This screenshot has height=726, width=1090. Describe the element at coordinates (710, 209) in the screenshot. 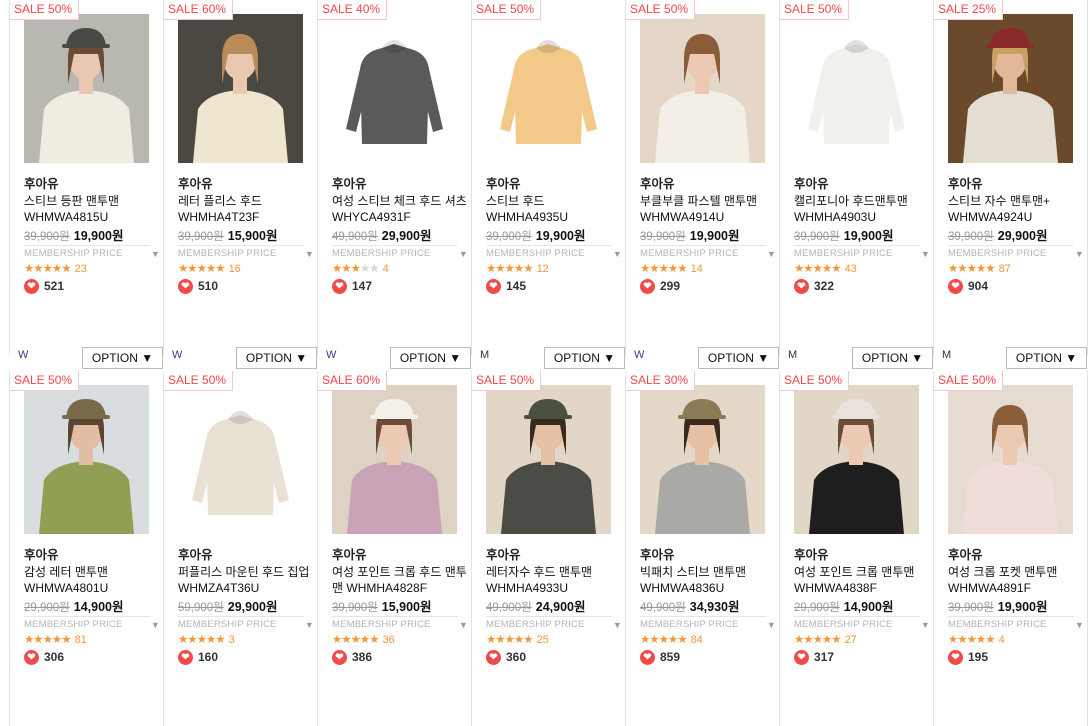

I see `product-name: 부클부클 파스텔 맨투맨 WHMWA4914U` at that location.